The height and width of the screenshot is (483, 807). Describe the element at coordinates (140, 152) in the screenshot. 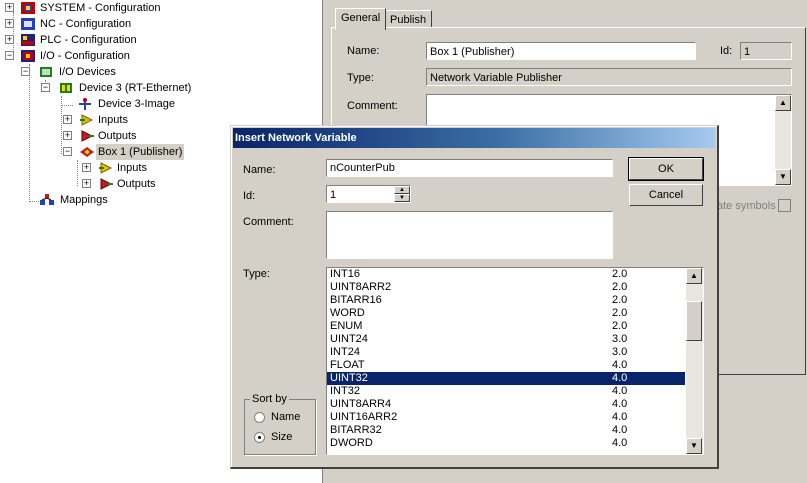

I see `tree-item-label: Box 1 (Publisher)` at that location.